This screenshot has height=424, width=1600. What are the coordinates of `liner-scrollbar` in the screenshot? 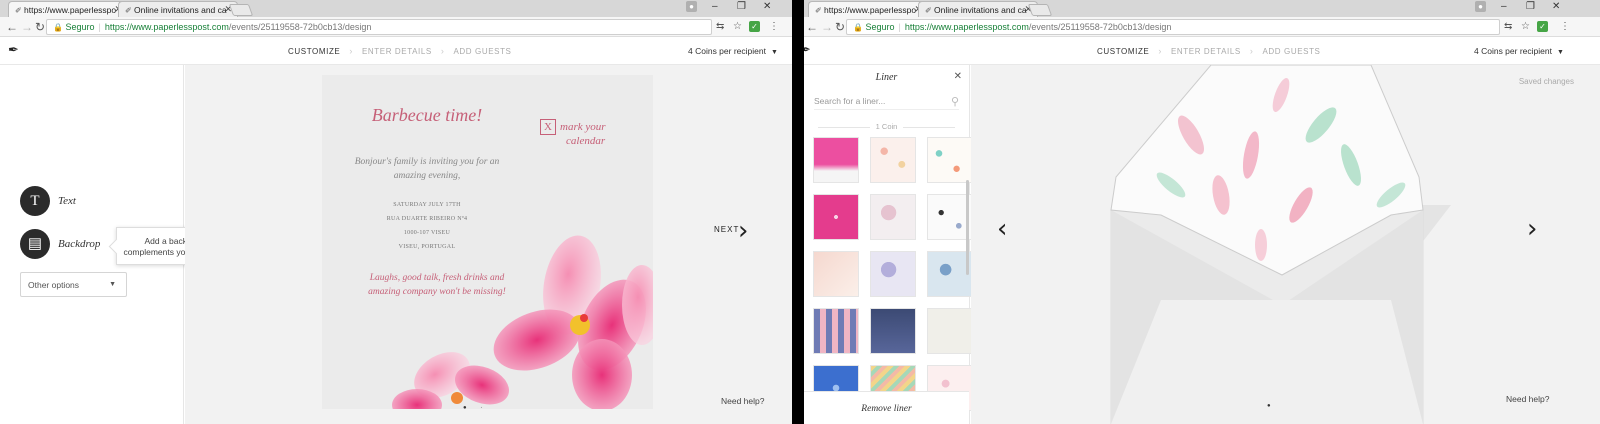 It's located at (967, 227).